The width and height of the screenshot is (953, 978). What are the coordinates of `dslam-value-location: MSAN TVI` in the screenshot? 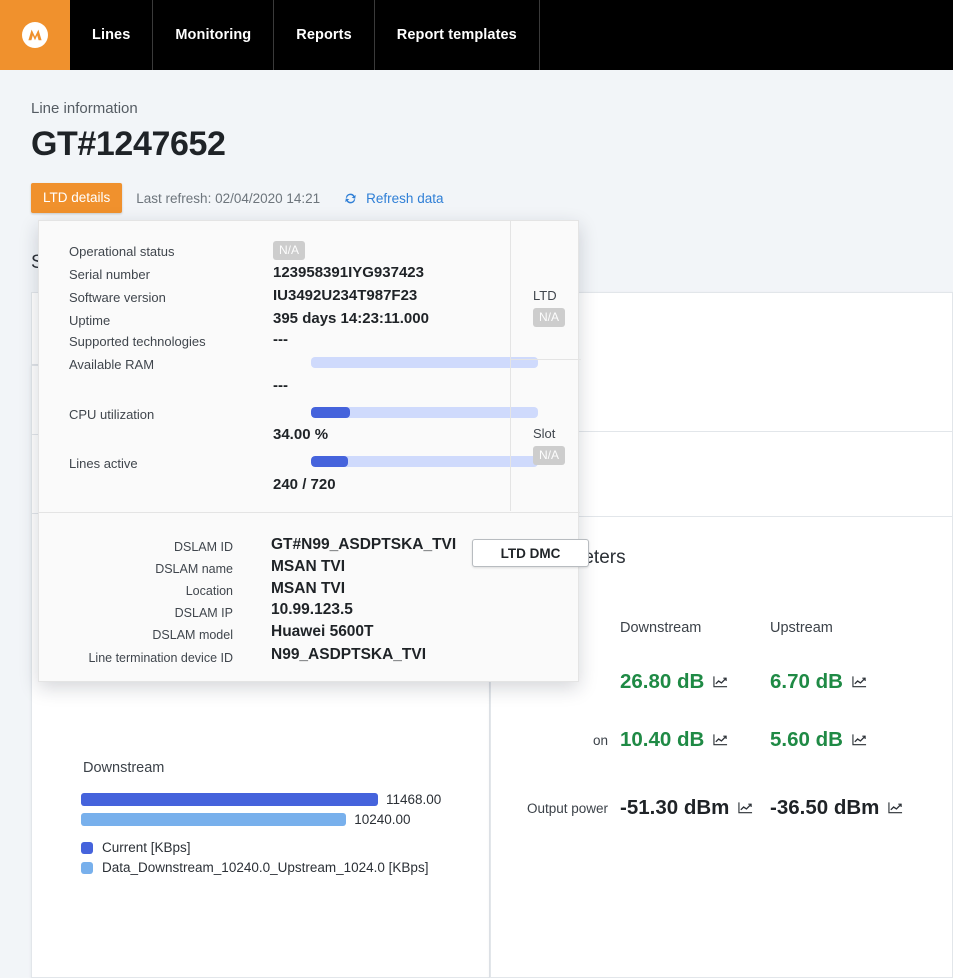 It's located at (308, 588).